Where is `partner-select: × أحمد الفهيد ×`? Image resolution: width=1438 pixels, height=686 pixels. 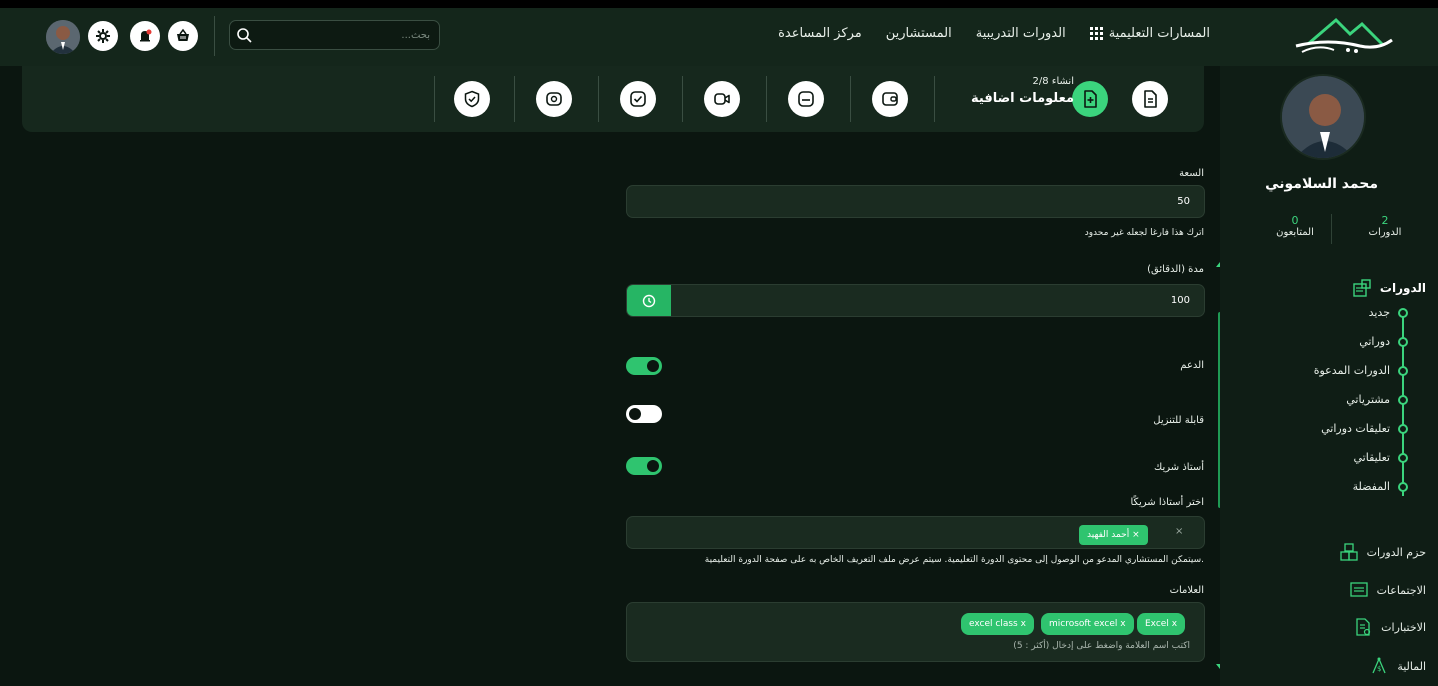 partner-select: × أحمد الفهيد × is located at coordinates (915, 532).